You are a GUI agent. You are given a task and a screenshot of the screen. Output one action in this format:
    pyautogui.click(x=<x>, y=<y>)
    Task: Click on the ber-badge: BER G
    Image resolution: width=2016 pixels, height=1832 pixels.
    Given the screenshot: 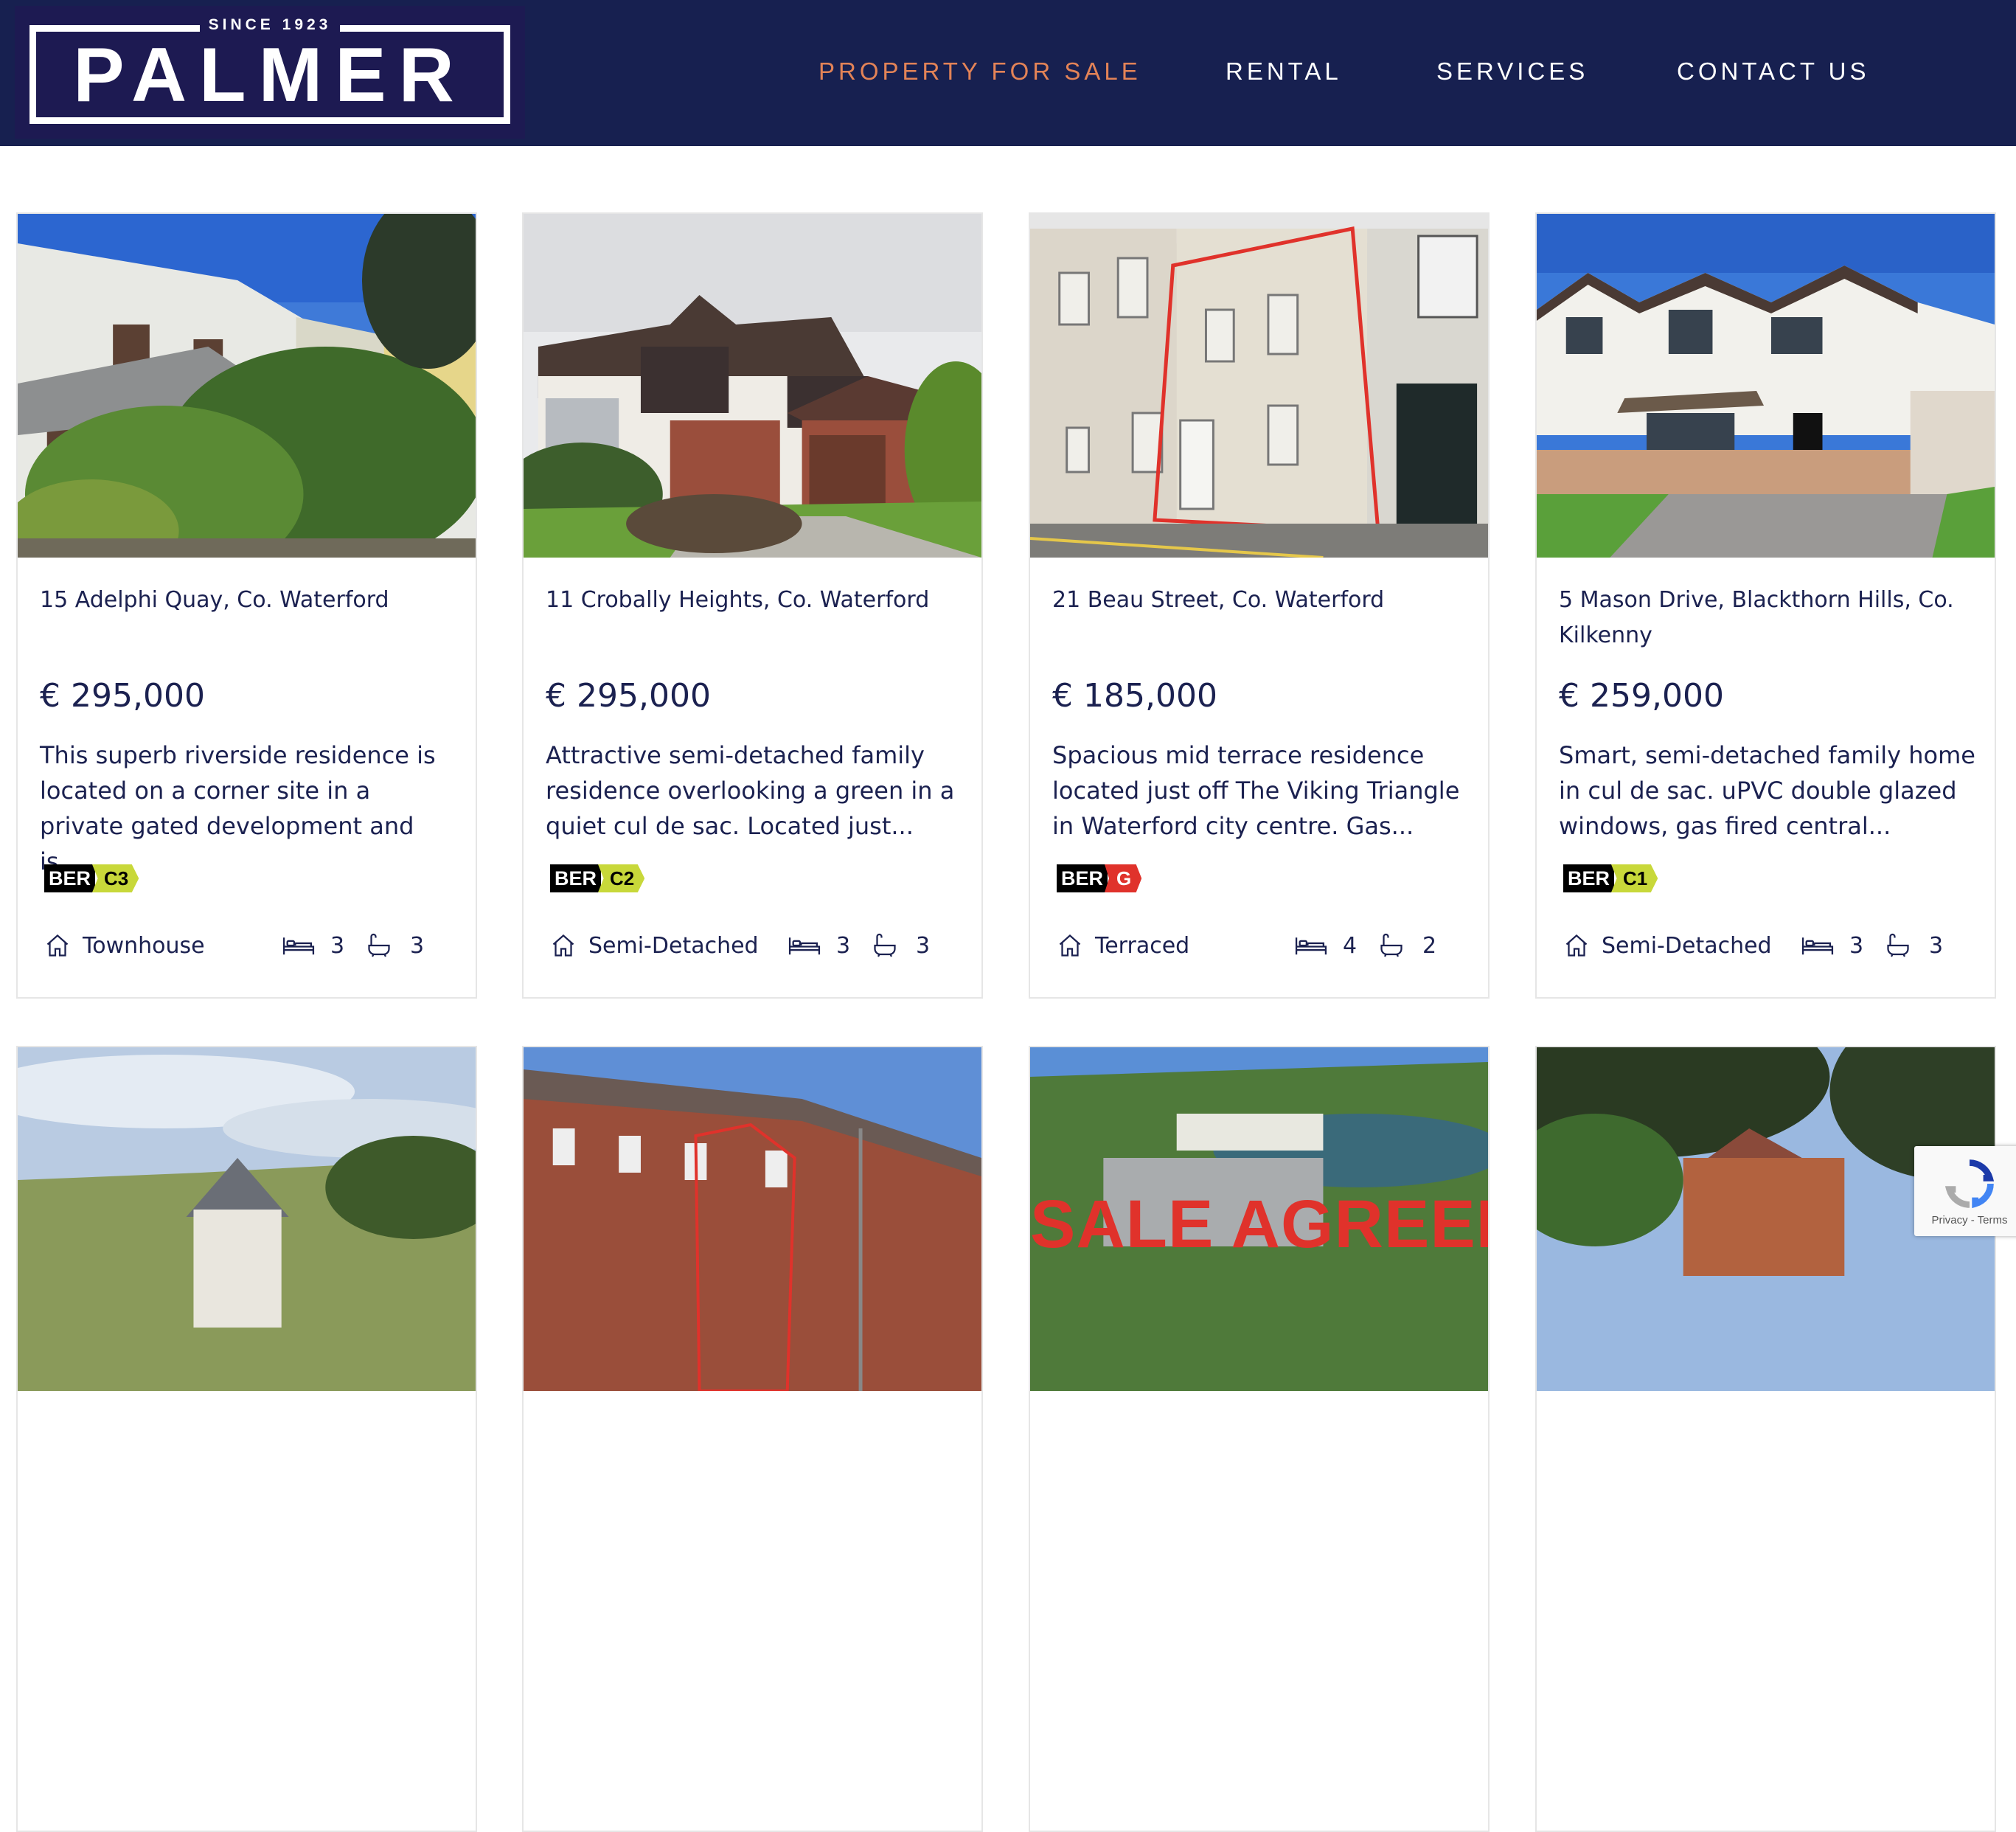 What is the action you would take?
    pyautogui.click(x=1100, y=878)
    